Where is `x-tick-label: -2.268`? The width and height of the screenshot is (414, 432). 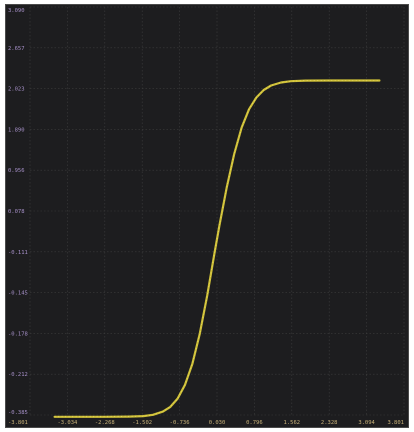
x-tick-label: -2.268 is located at coordinates (105, 423).